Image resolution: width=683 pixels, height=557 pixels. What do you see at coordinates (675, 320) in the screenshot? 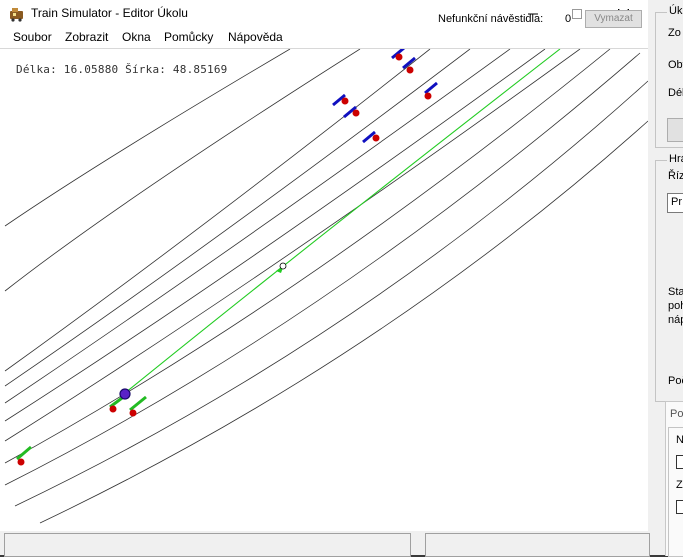
I see `status-text-line3: náp` at bounding box center [675, 320].